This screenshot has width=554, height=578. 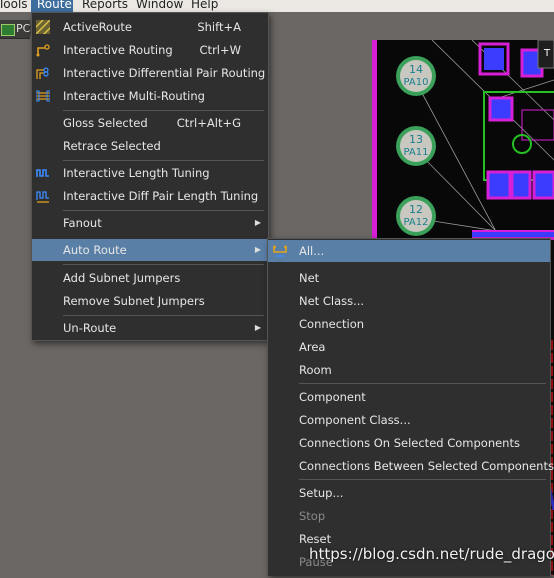 What do you see at coordinates (164, 73) in the screenshot?
I see `menu-item-label: Interactive Differential Pair Routing` at bounding box center [164, 73].